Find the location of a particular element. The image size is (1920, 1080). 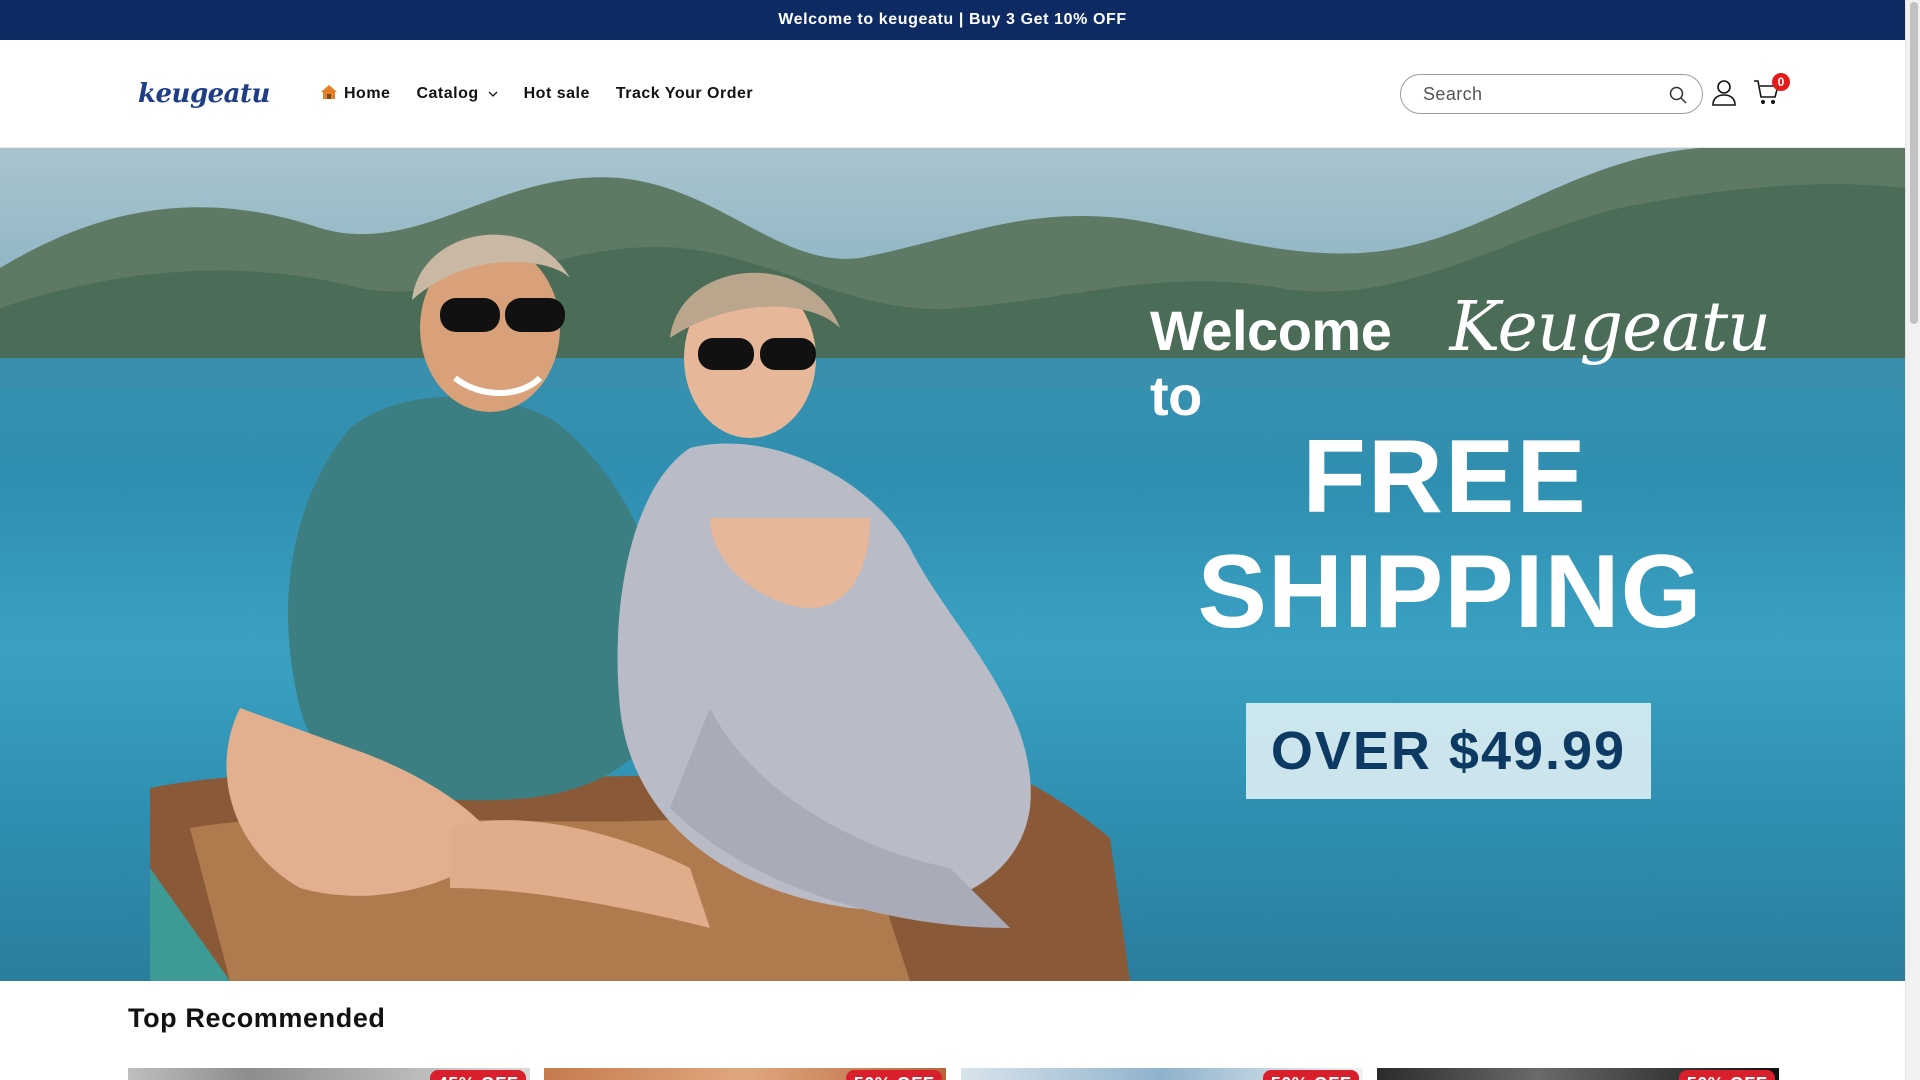

announcement-text: Welcome to keugeatu | Buy 3 Get 10% OFF is located at coordinates (952, 19).